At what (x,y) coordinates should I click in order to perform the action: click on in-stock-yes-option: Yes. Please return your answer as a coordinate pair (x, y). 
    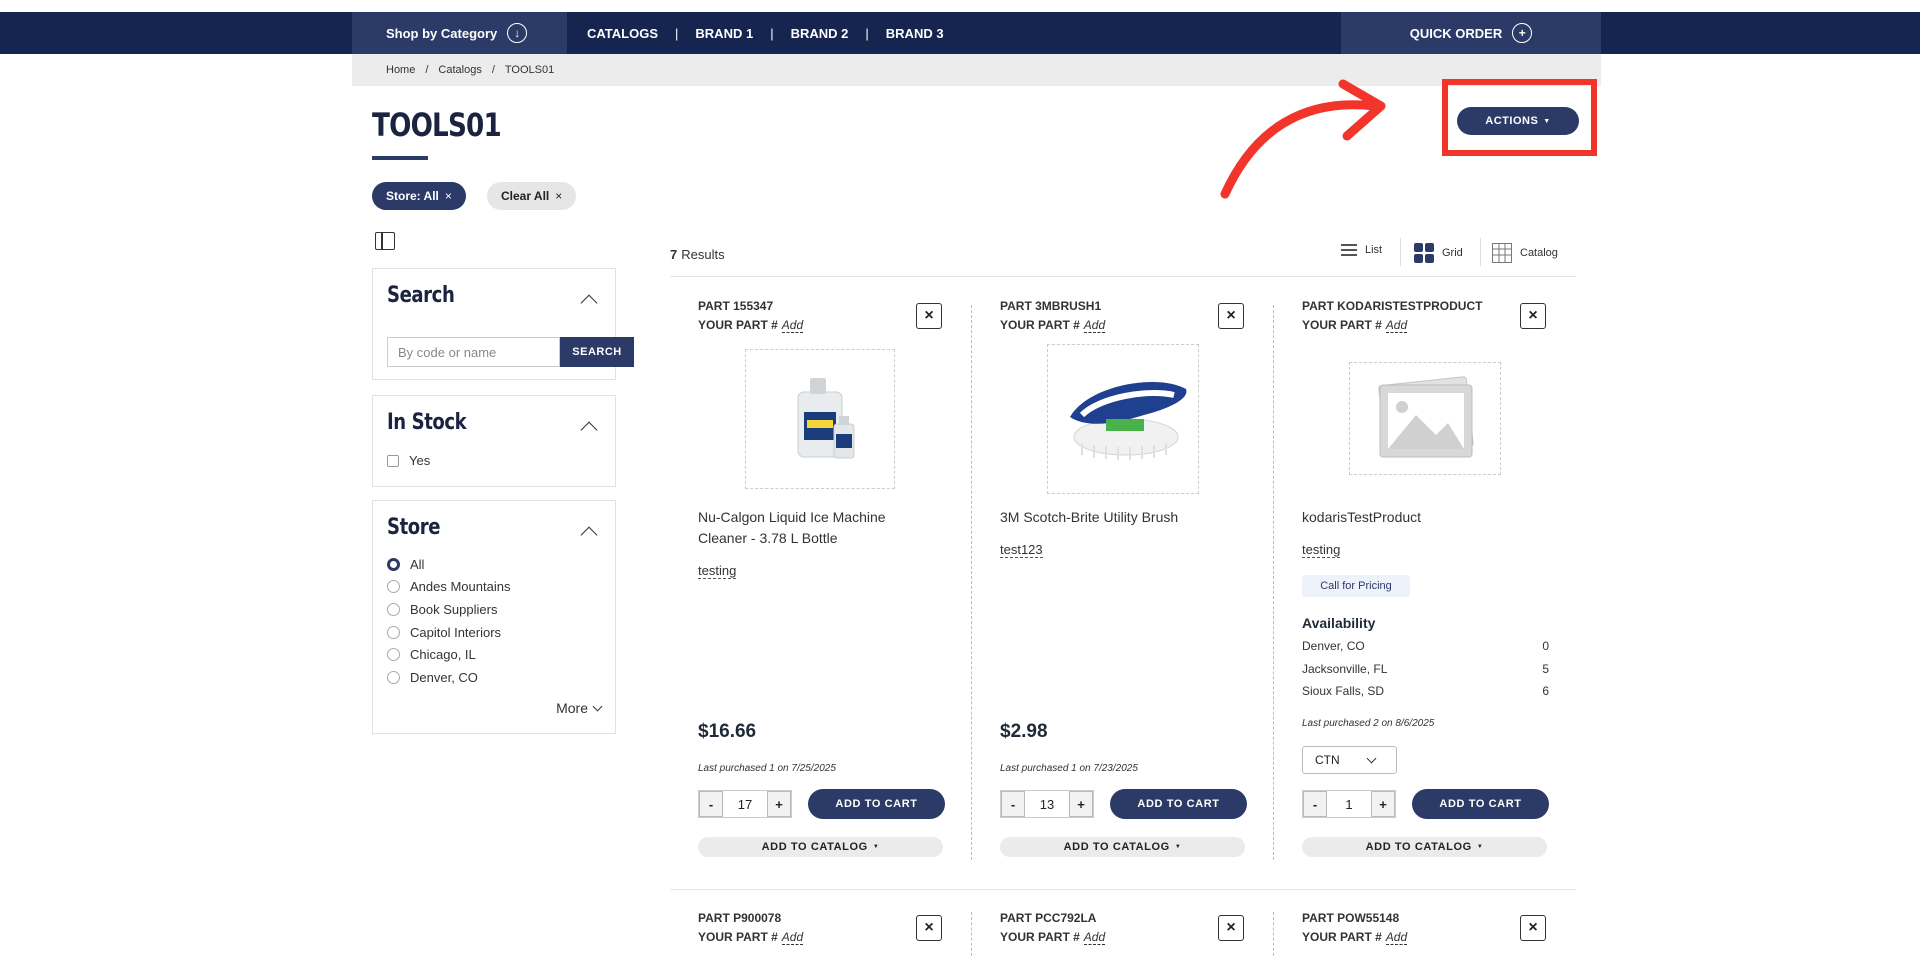
    Looking at the image, I should click on (408, 460).